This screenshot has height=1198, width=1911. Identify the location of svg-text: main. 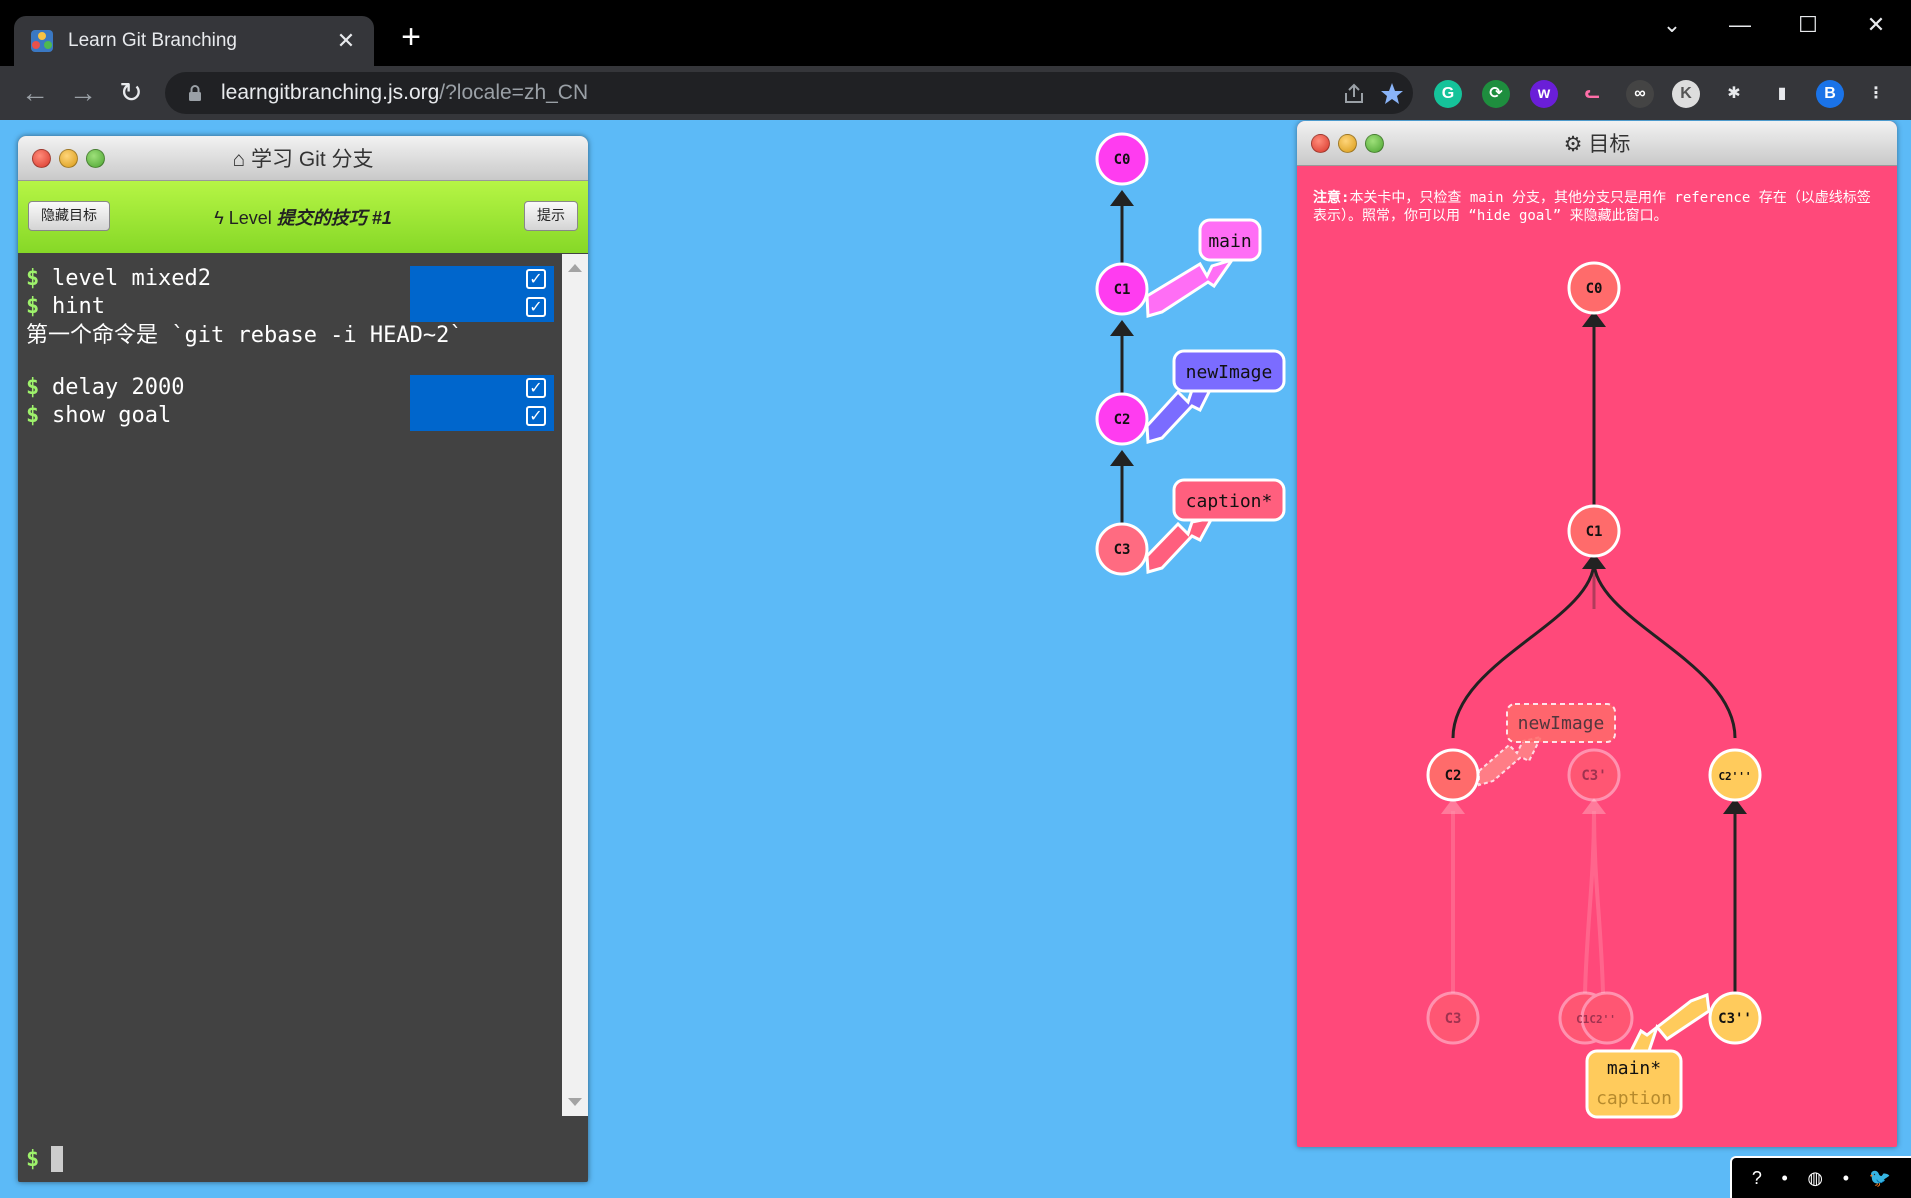
(1229, 241).